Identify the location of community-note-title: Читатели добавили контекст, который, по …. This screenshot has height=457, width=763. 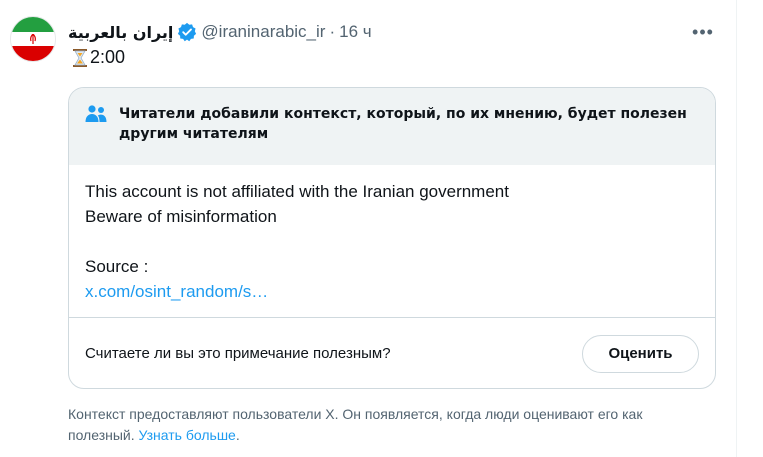
(403, 124).